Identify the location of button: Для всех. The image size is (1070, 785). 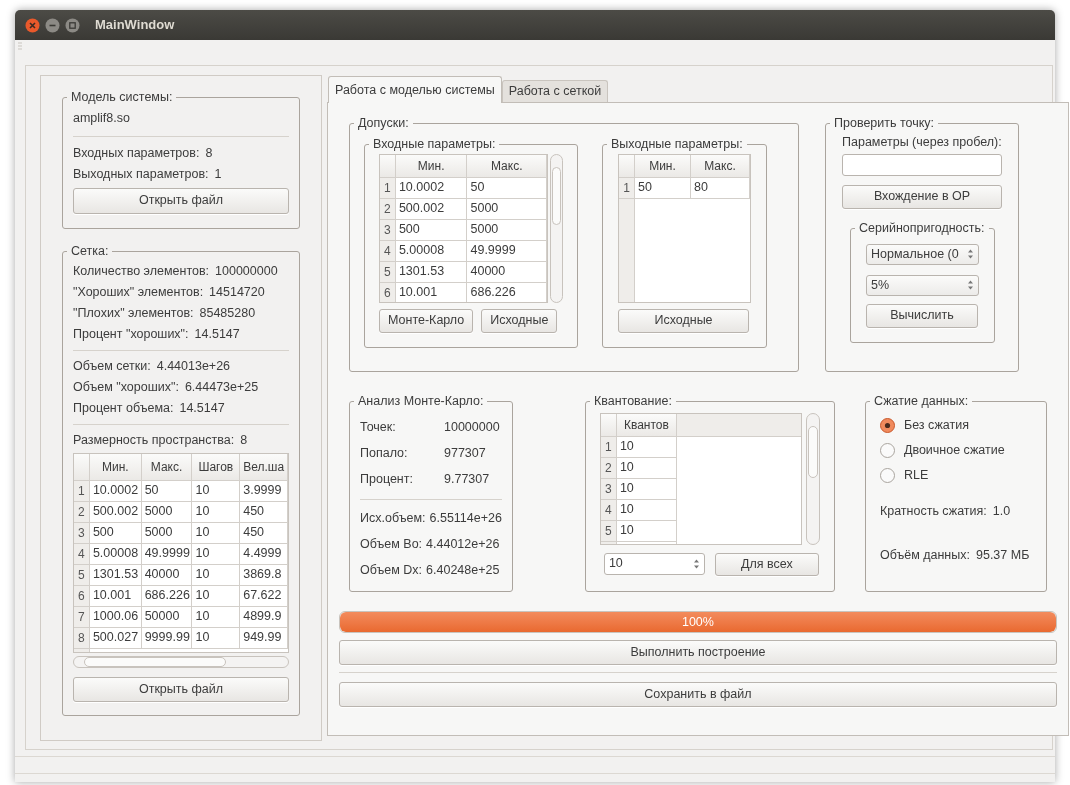
(766, 564).